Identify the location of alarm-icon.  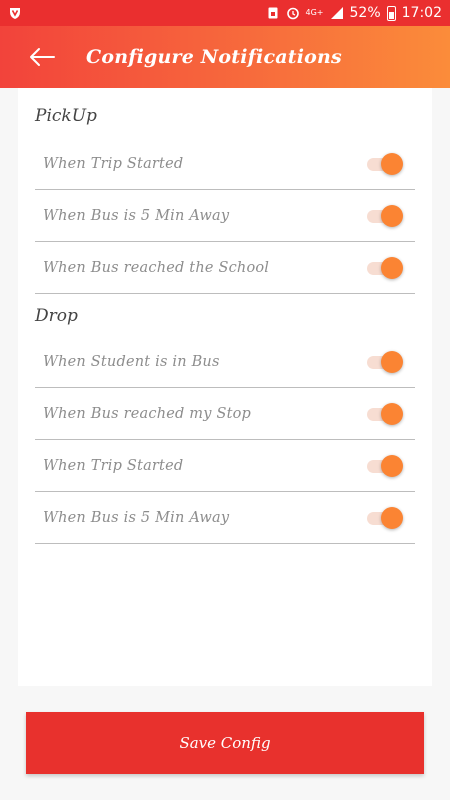
(292, 13).